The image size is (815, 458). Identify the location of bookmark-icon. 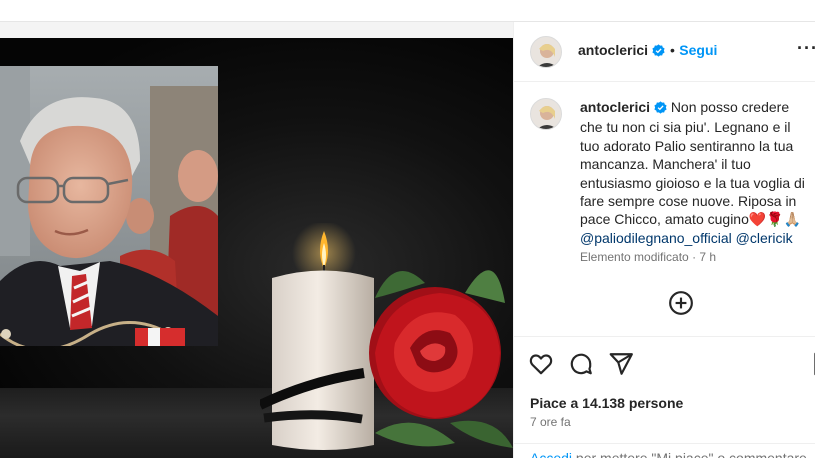
(812, 364).